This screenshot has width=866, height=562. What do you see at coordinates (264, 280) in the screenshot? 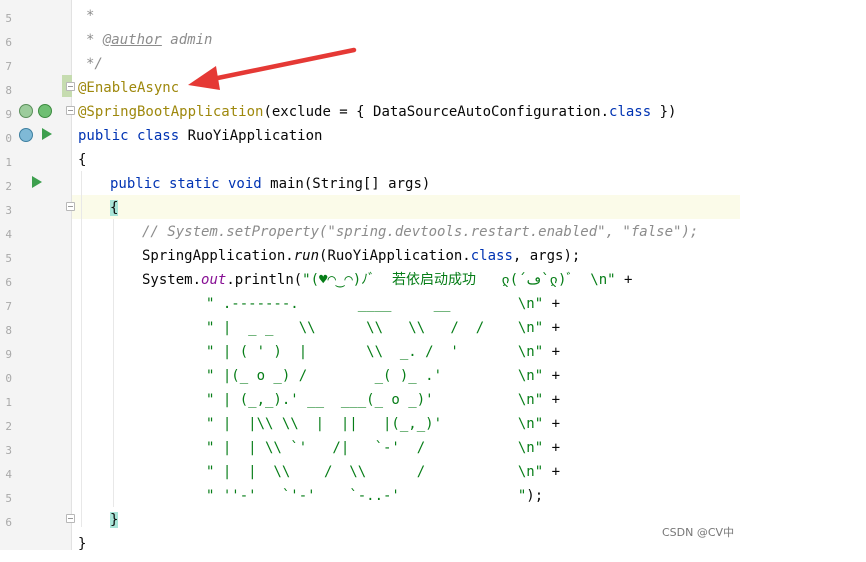
I see `code-text: .println(` at bounding box center [264, 280].